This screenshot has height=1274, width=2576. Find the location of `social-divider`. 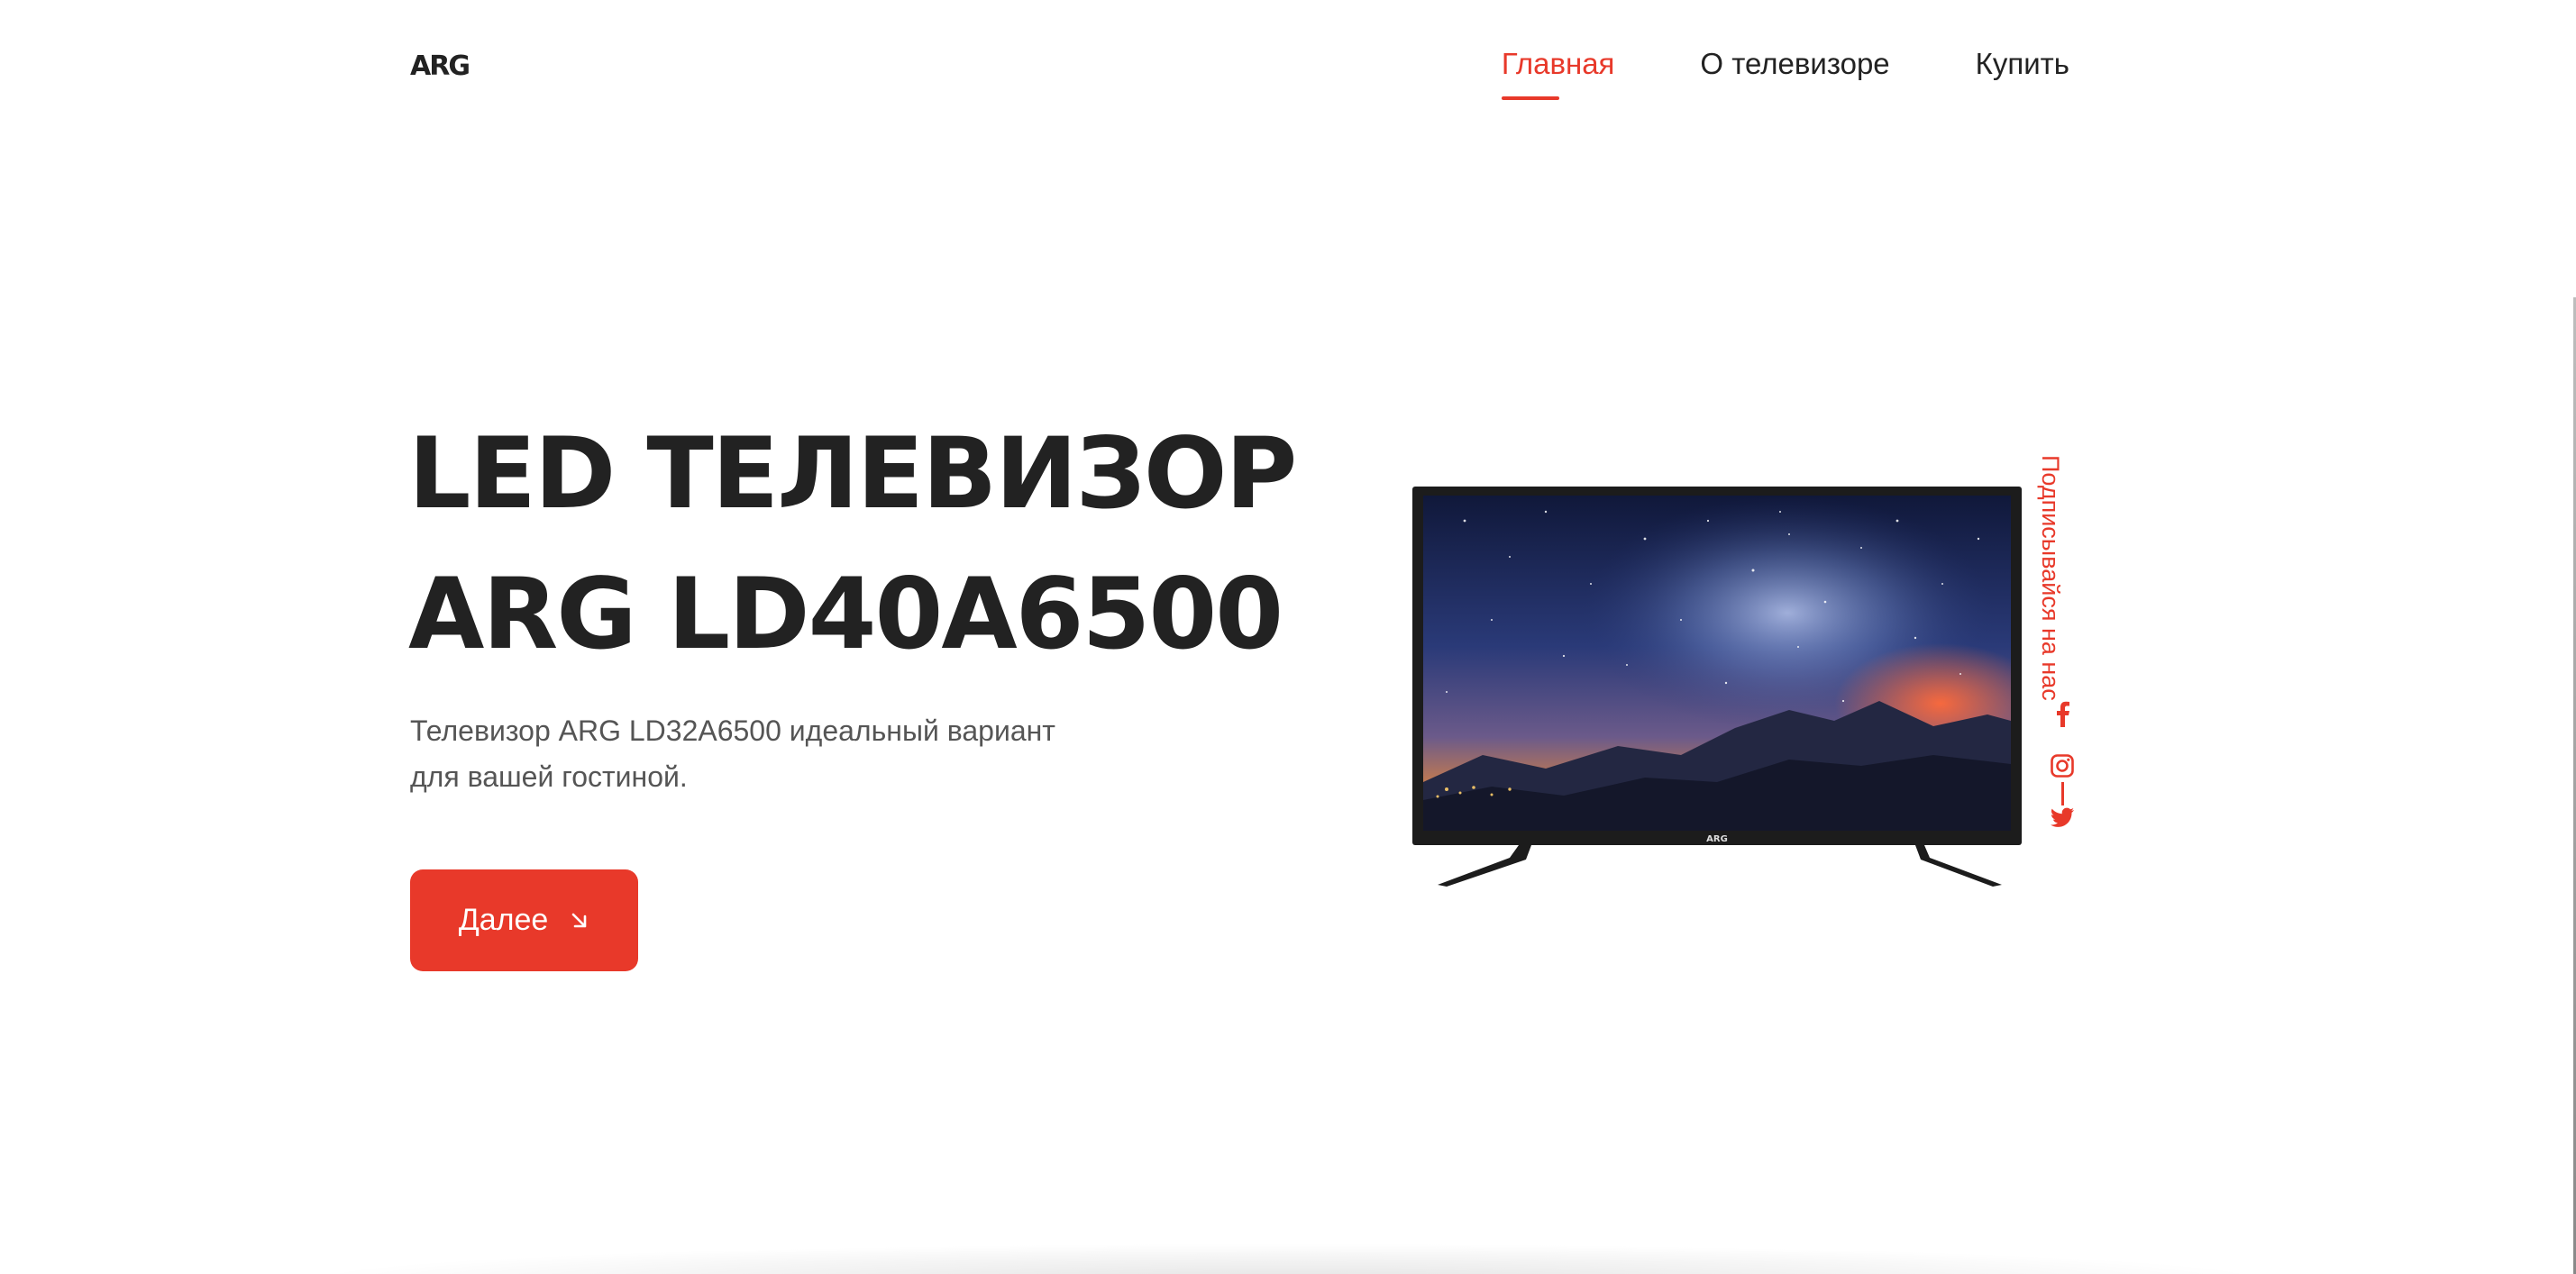

social-divider is located at coordinates (2062, 794).